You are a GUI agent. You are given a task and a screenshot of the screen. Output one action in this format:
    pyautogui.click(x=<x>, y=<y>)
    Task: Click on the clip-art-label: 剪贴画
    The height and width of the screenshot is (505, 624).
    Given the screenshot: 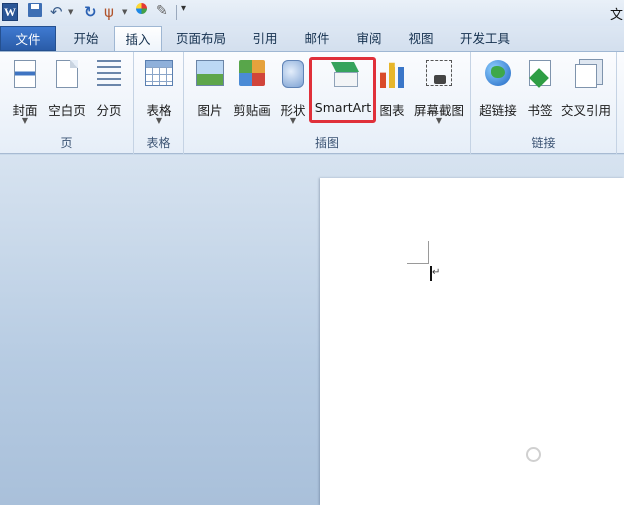 What is the action you would take?
    pyautogui.click(x=252, y=110)
    